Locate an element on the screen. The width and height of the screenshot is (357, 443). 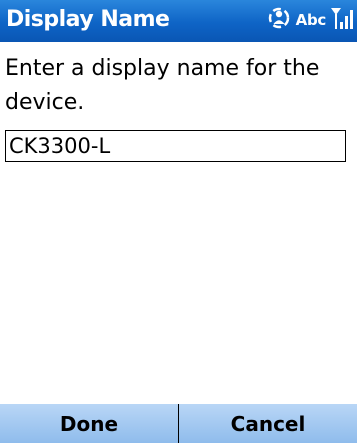
instruction-text: Enter a display name for the device. is located at coordinates (162, 85).